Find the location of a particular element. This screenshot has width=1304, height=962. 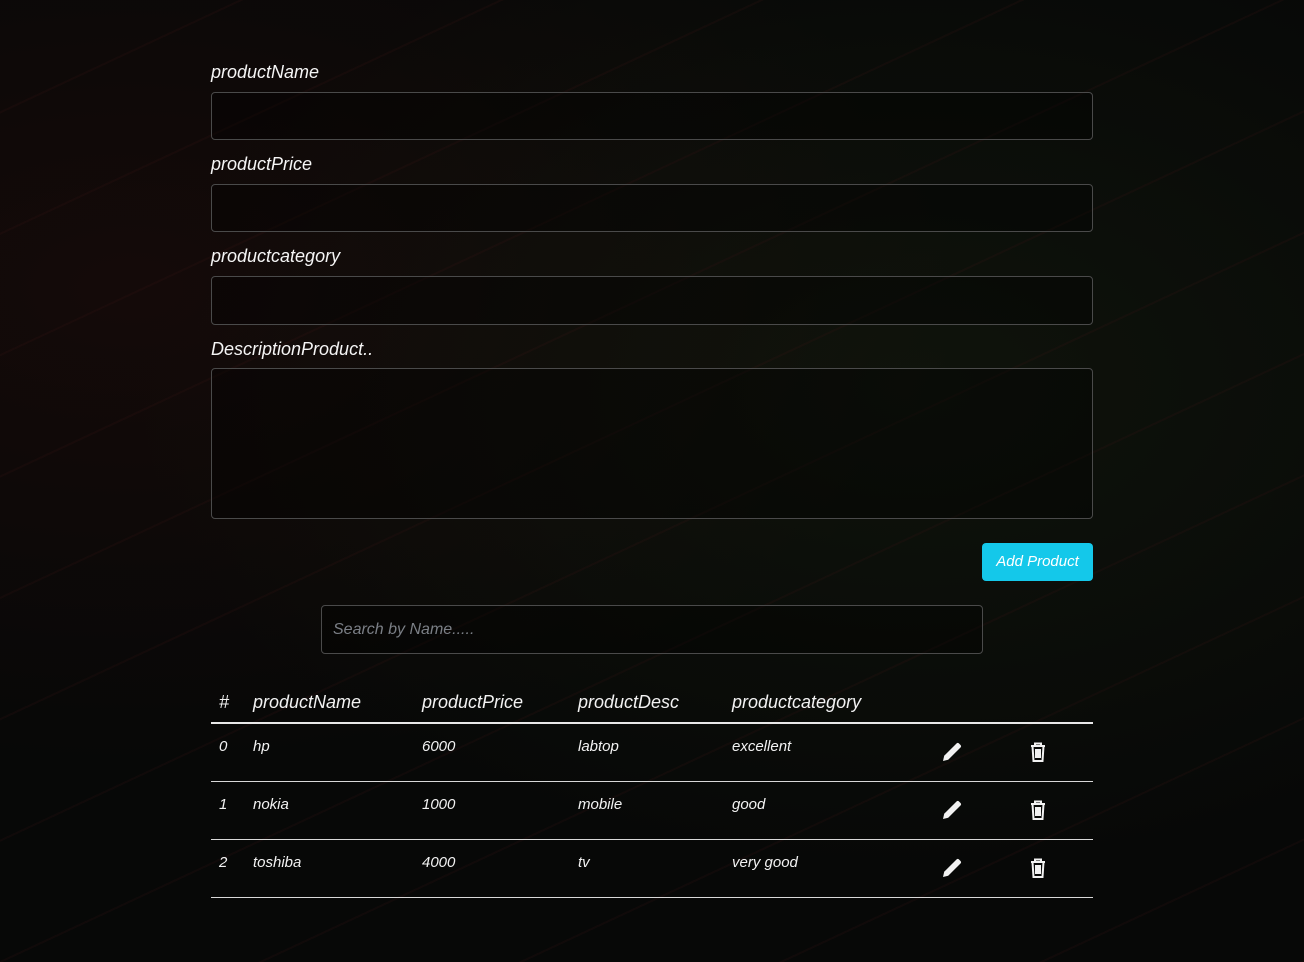

cell-name: hp is located at coordinates (329, 752).